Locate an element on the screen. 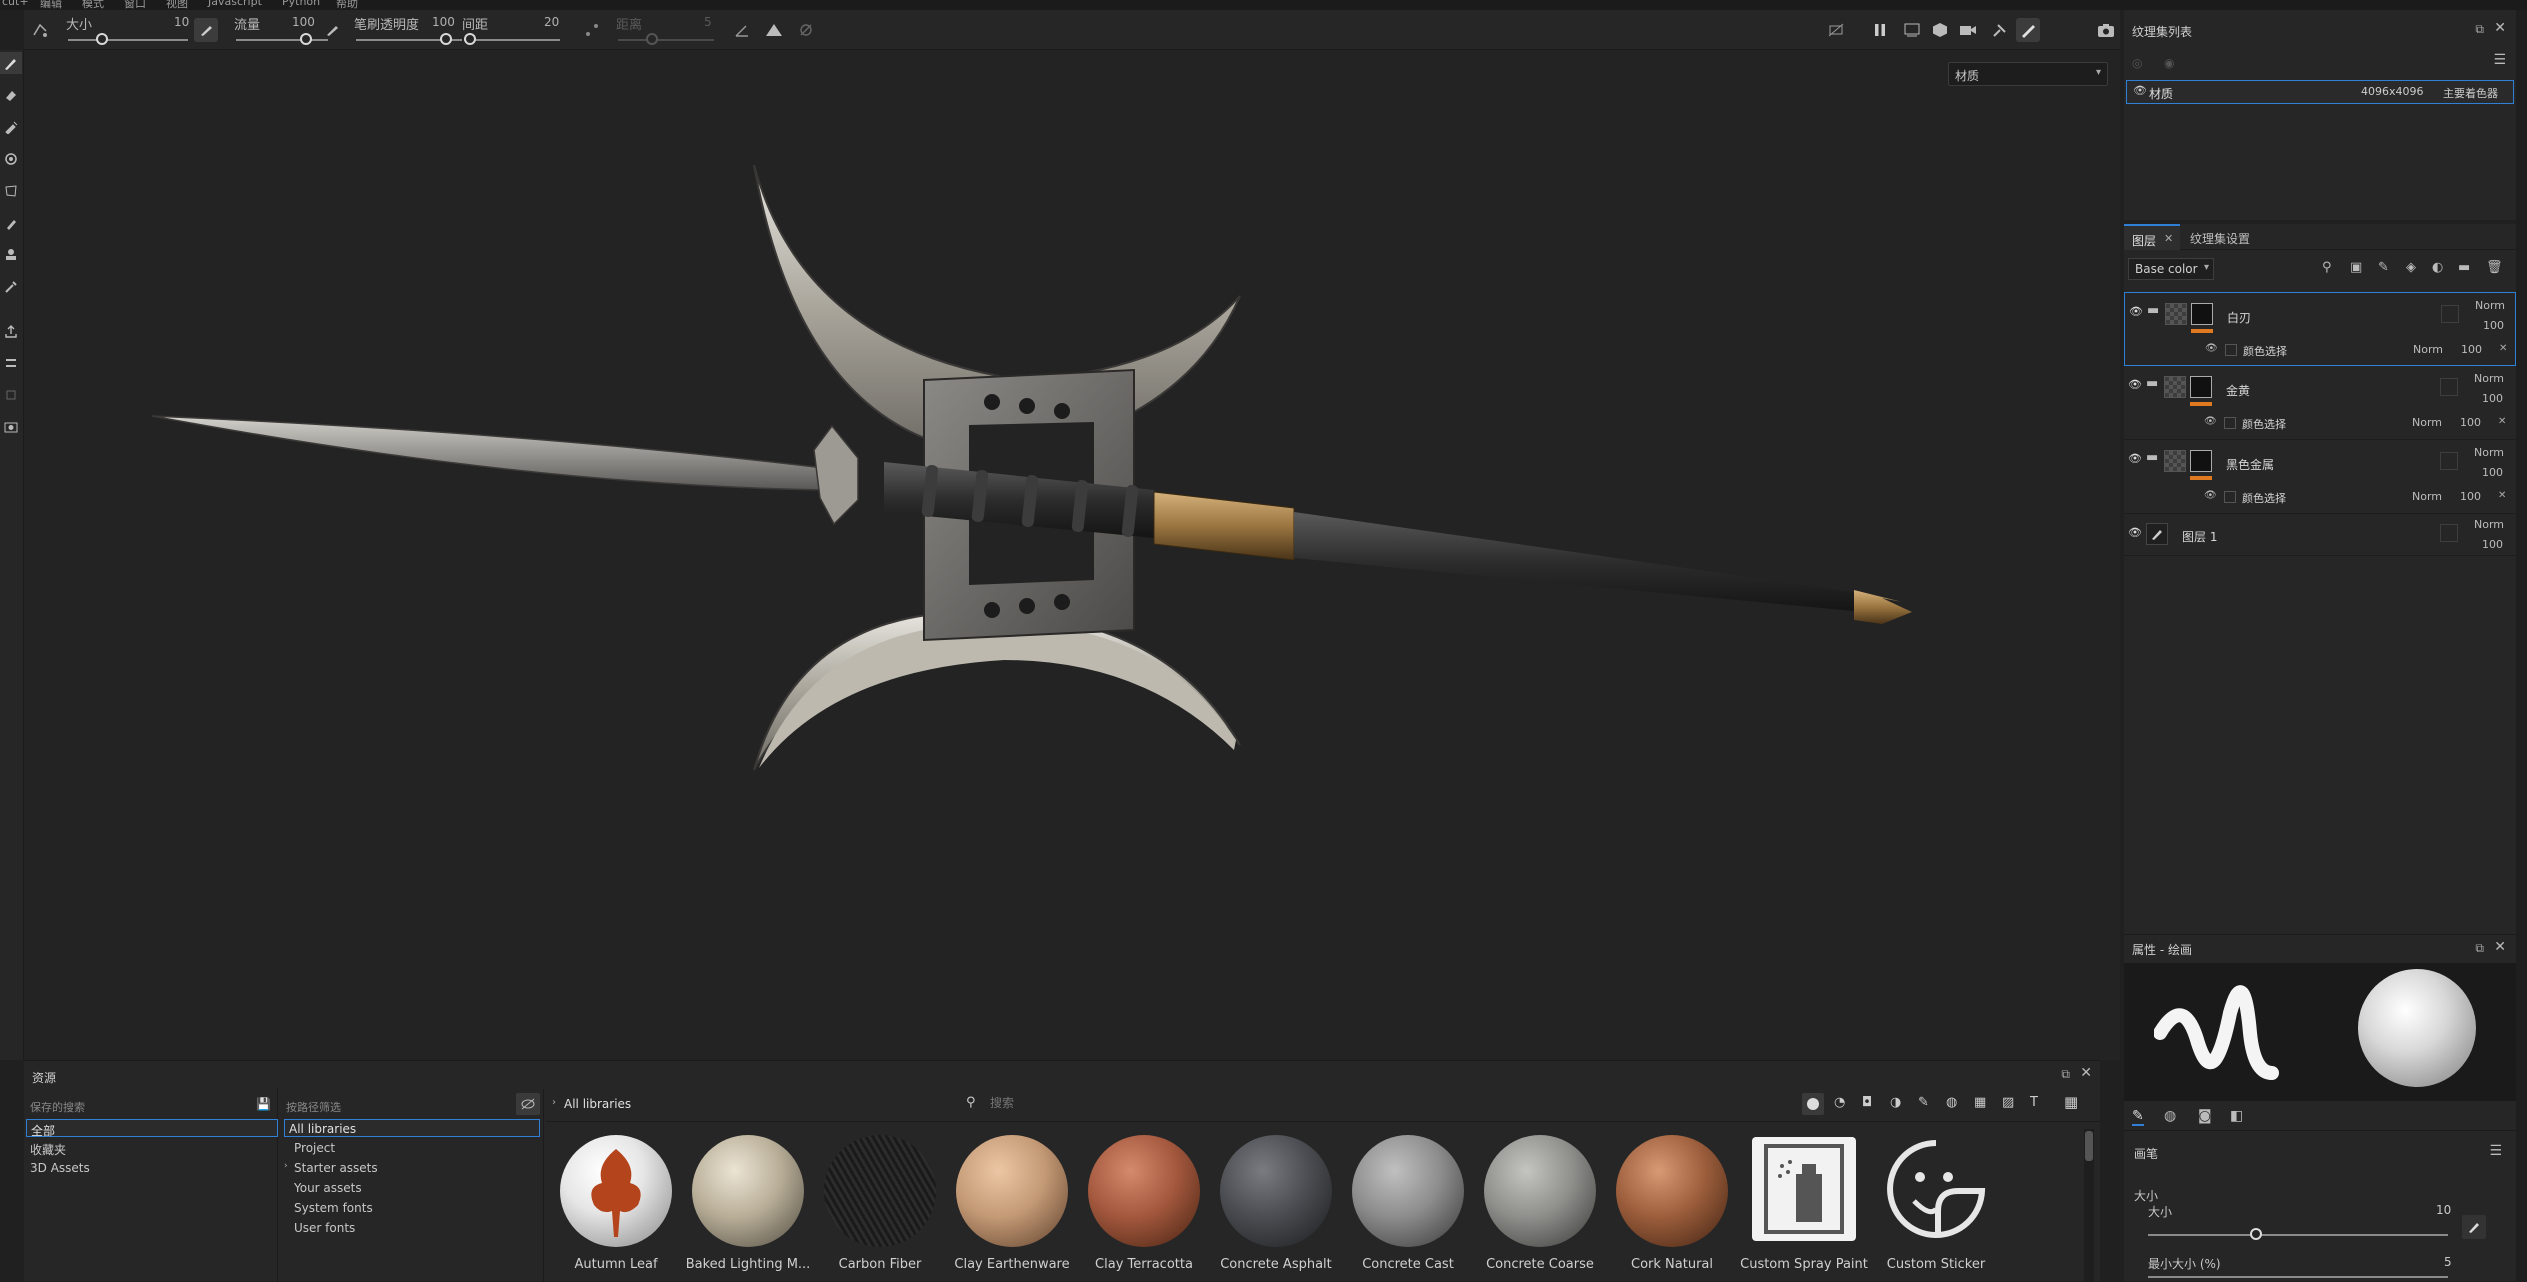  layer-row-black-metal: 👁 ▬ 黑色金属 Norm 100 👁 颜色选择 Norm 100 ✕ is located at coordinates (2320, 477).